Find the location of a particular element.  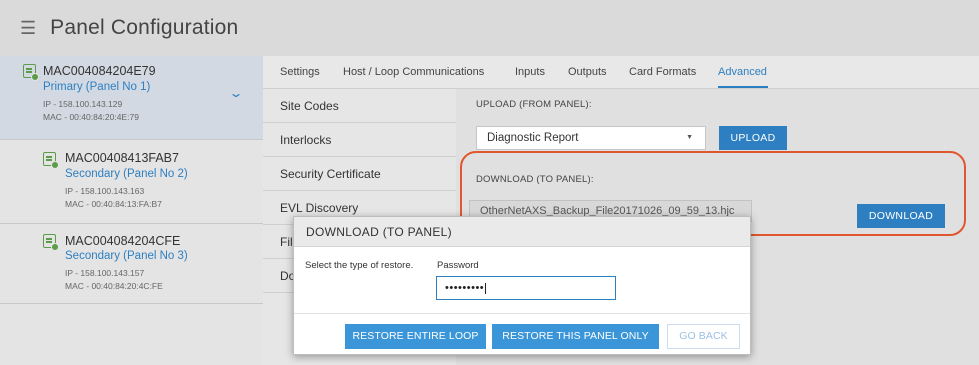

panel-mac: MAC - 00:40:84:20:4C:FE is located at coordinates (114, 286).